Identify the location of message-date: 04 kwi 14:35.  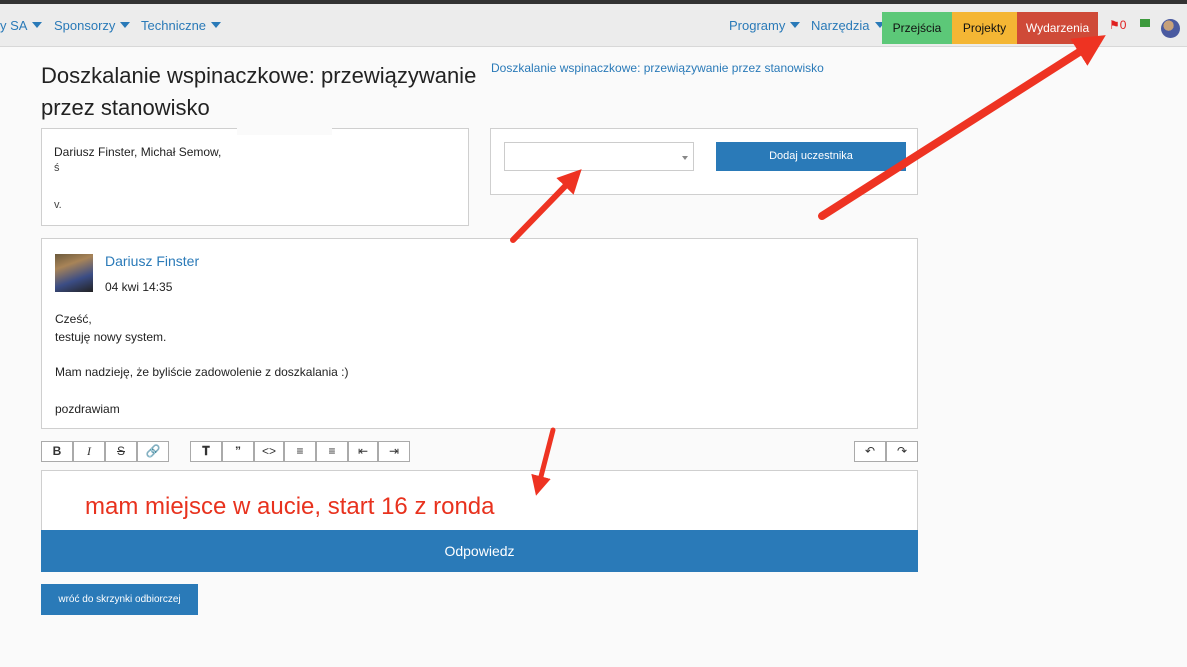
(139, 287).